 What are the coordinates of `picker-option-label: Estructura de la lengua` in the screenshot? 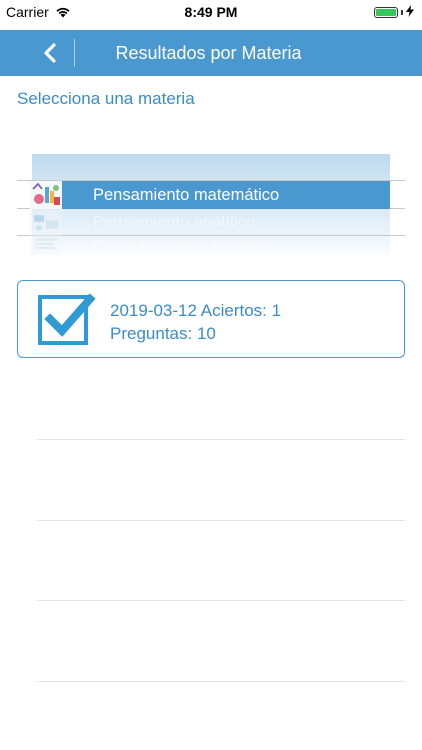 It's located at (178, 244).